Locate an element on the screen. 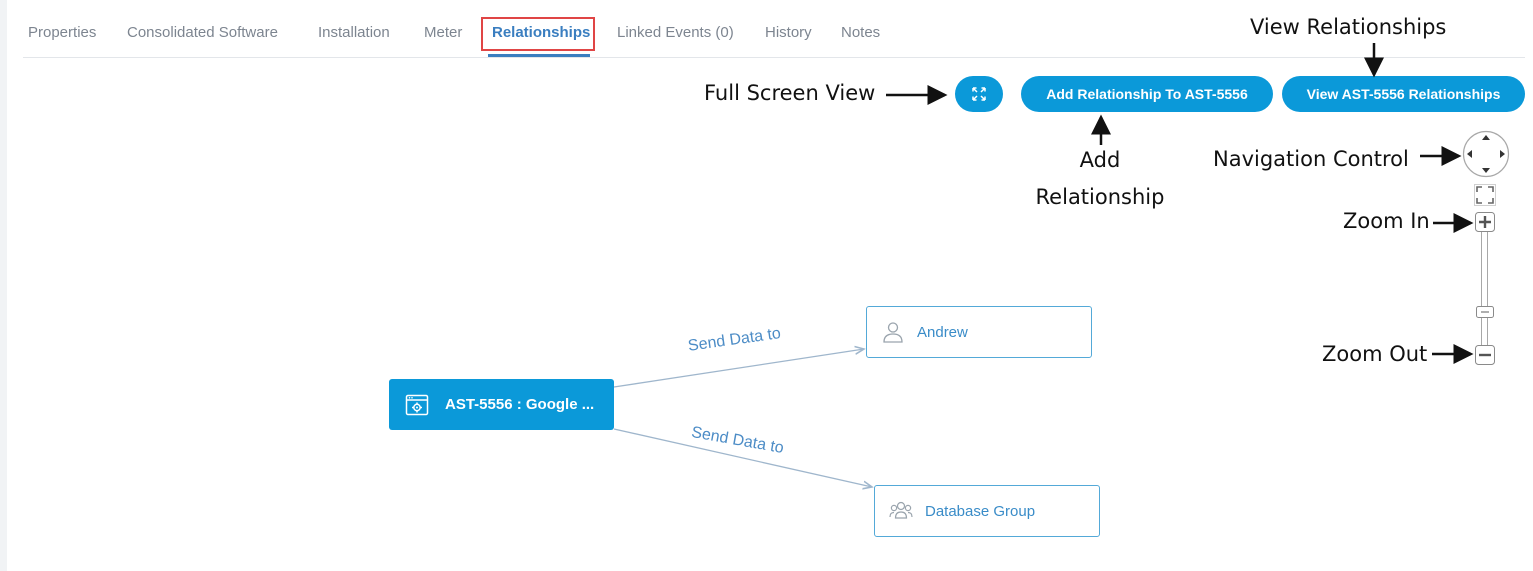  zoom-slider-track is located at coordinates (1484, 288).